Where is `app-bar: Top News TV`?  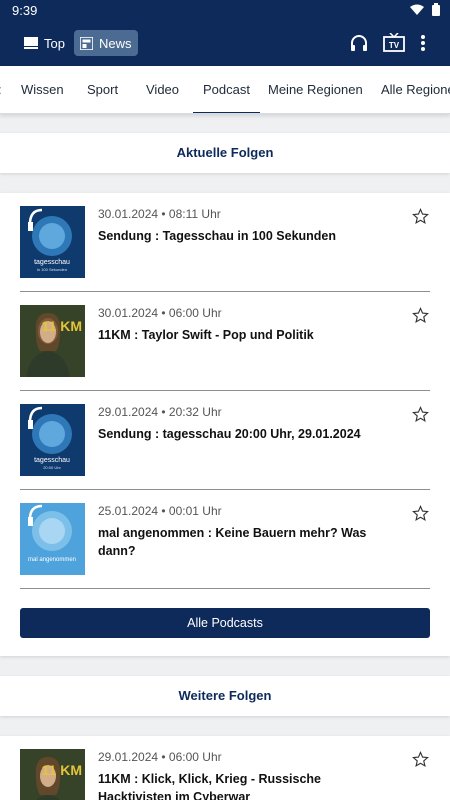
app-bar: Top News TV is located at coordinates (225, 44).